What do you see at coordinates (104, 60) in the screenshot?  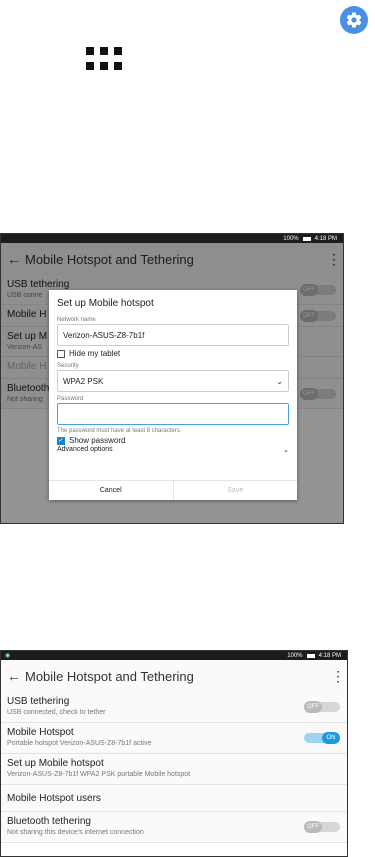 I see `apps-grid-icon` at bounding box center [104, 60].